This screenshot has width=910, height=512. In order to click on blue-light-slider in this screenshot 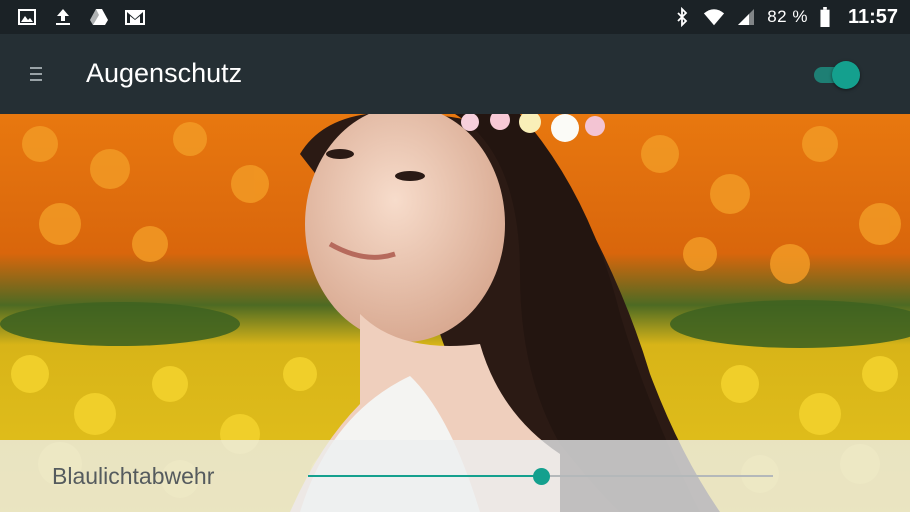, I will do `click(540, 476)`.